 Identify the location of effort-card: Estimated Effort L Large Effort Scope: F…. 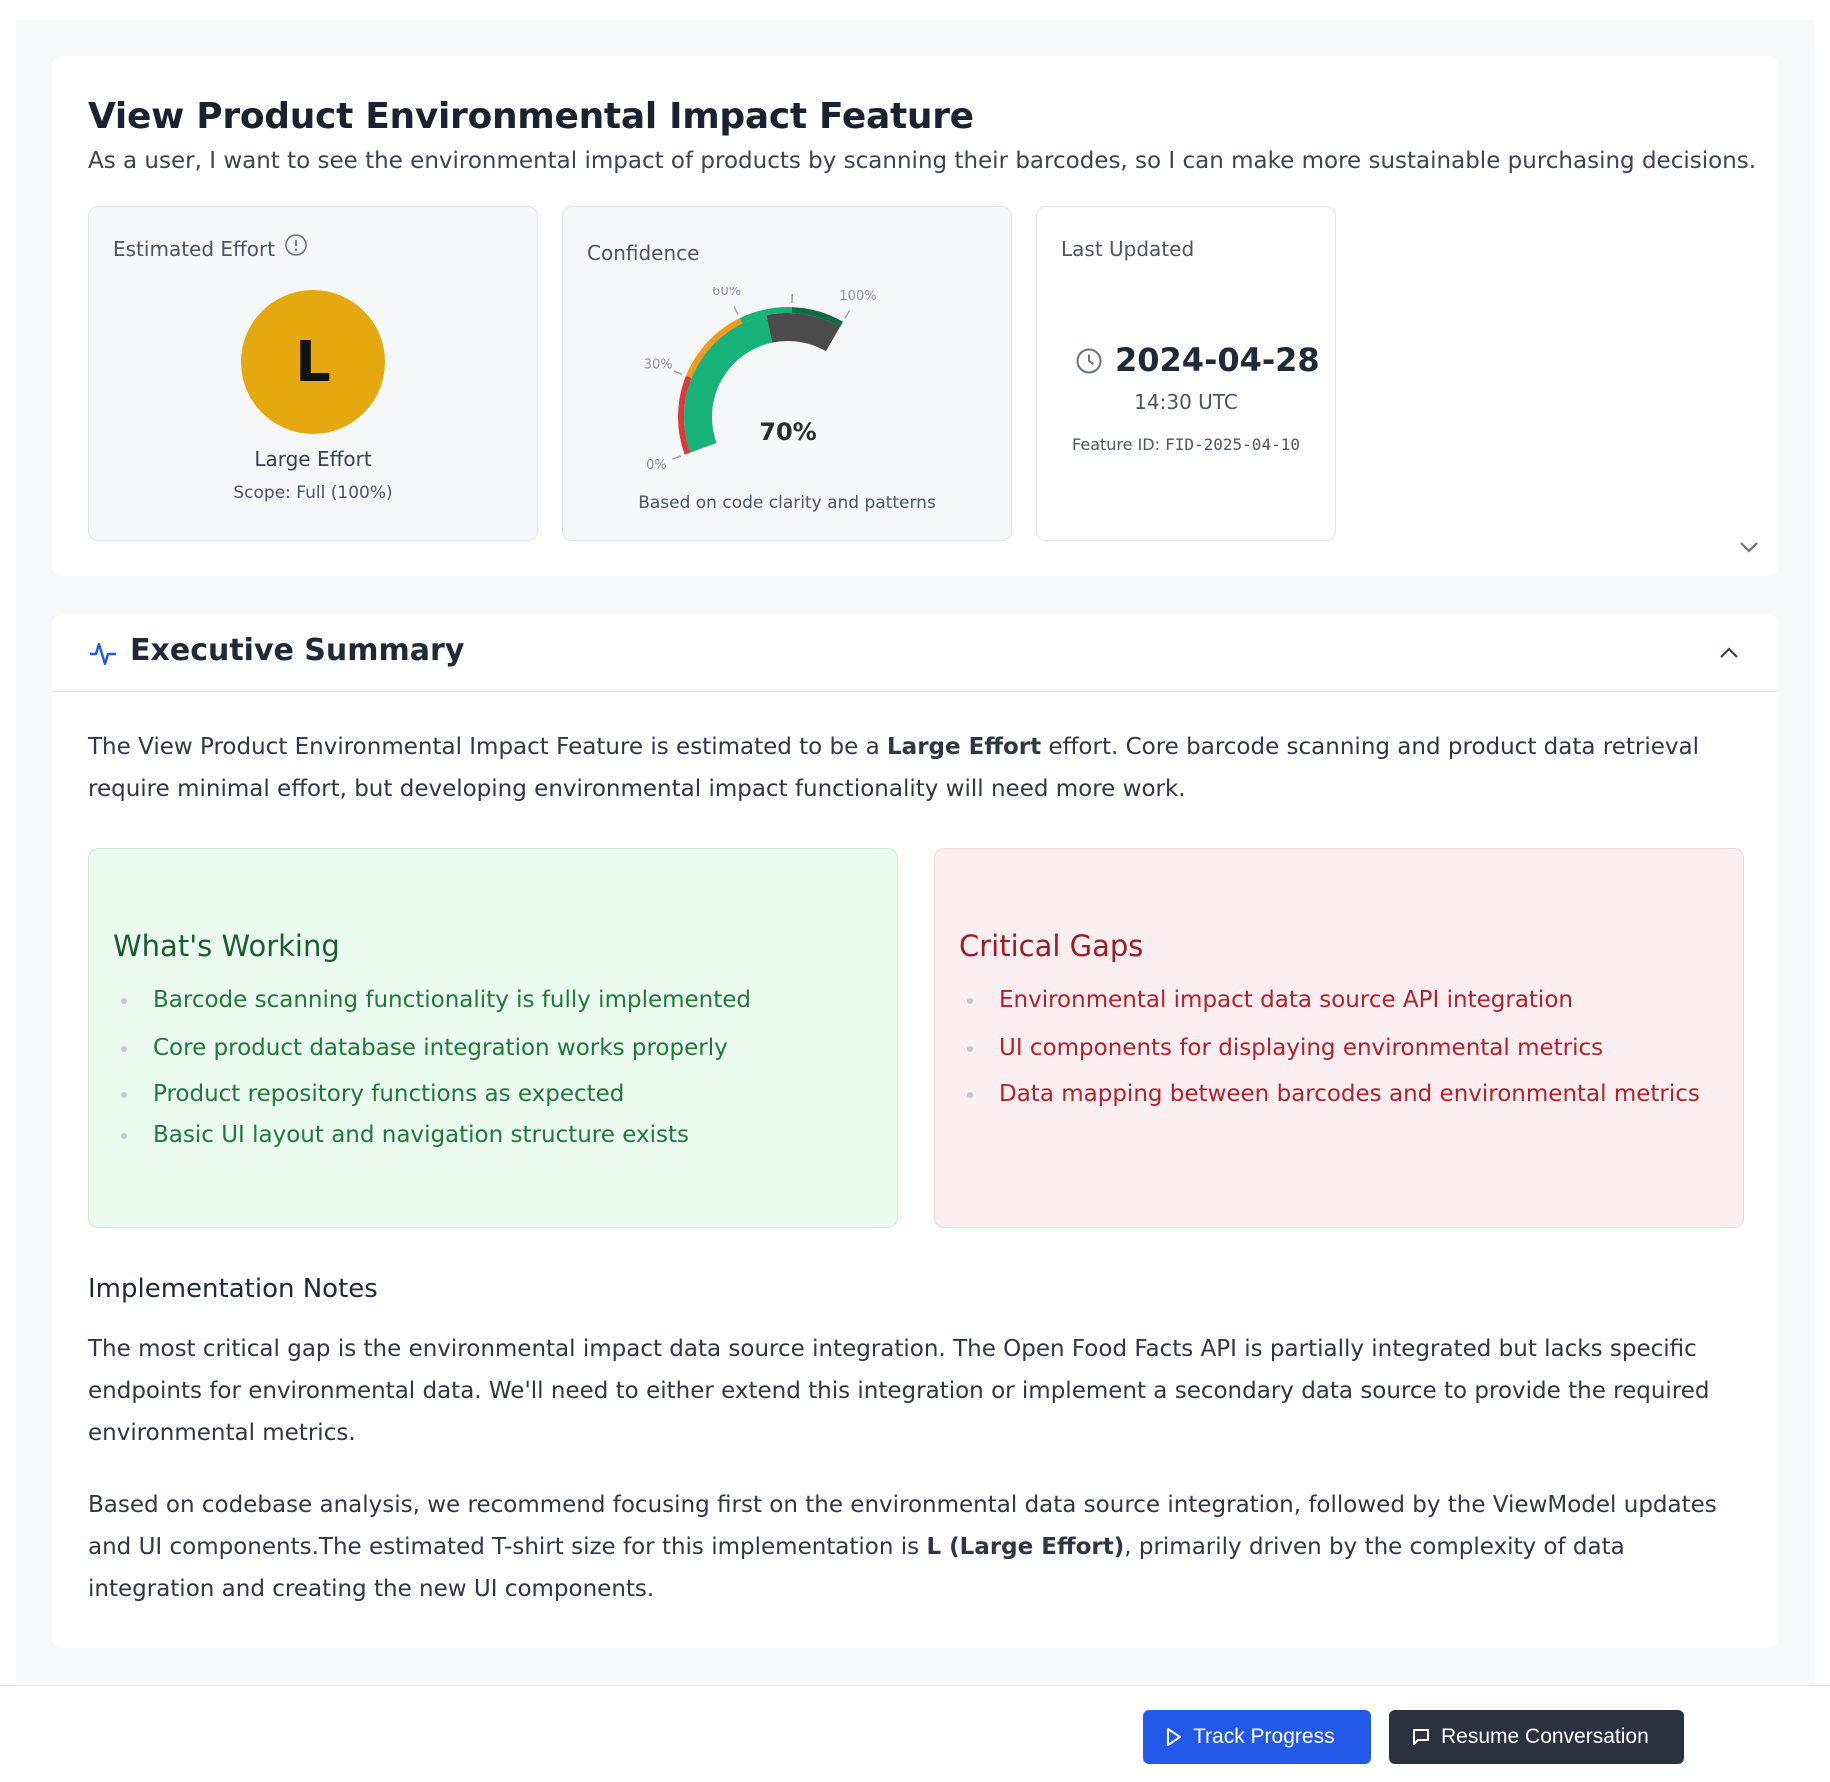
(313, 373).